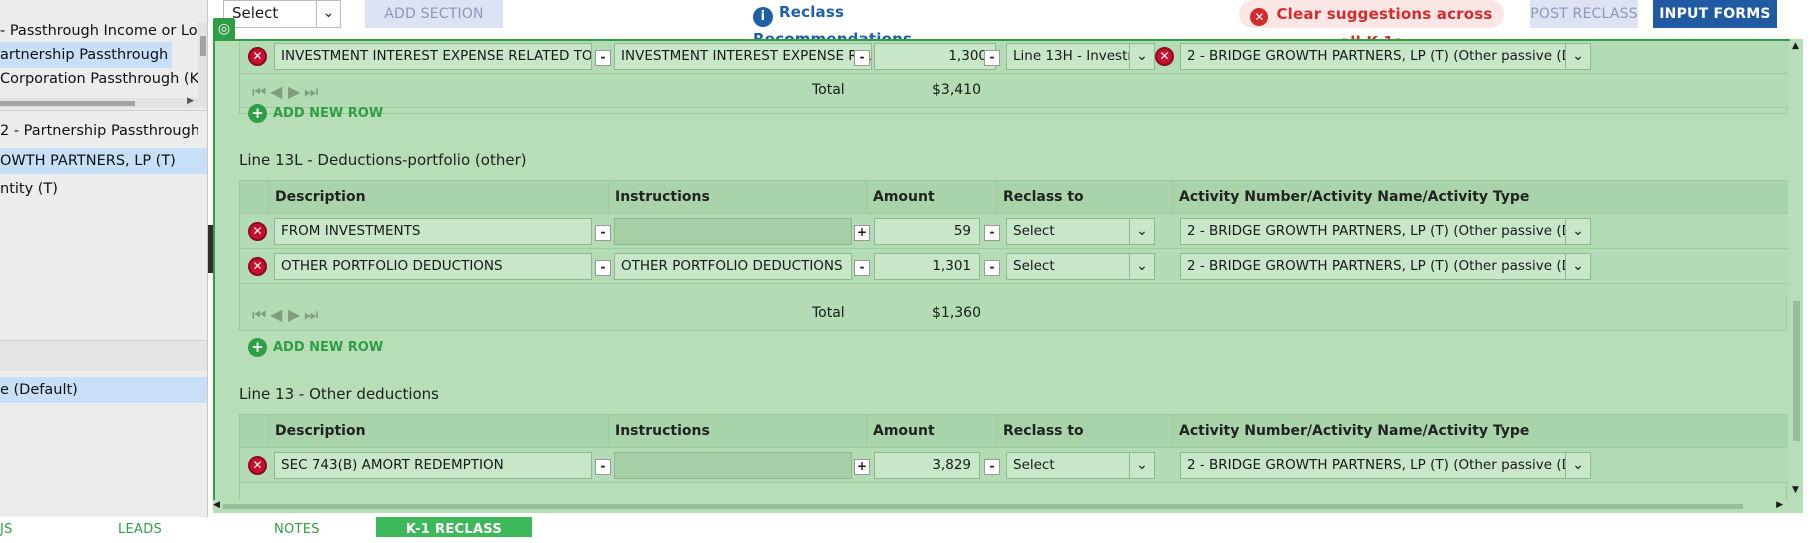  What do you see at coordinates (282, 14) in the screenshot?
I see `section-select: Select ⌄` at bounding box center [282, 14].